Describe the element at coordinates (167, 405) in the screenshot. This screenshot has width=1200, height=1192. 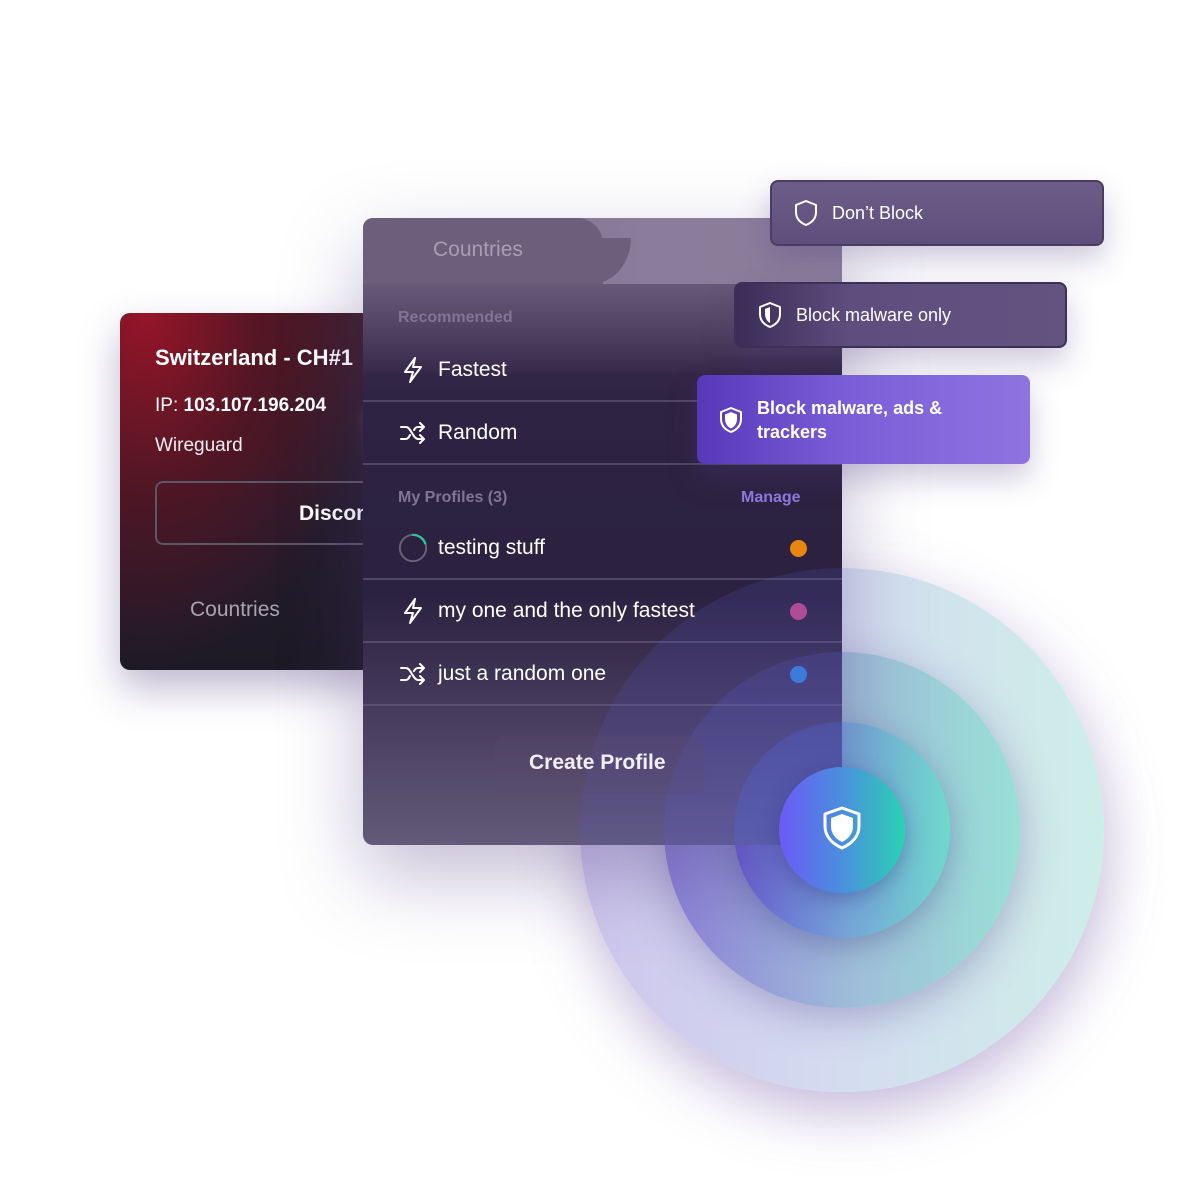
I see `ip-label: IP:` at that location.